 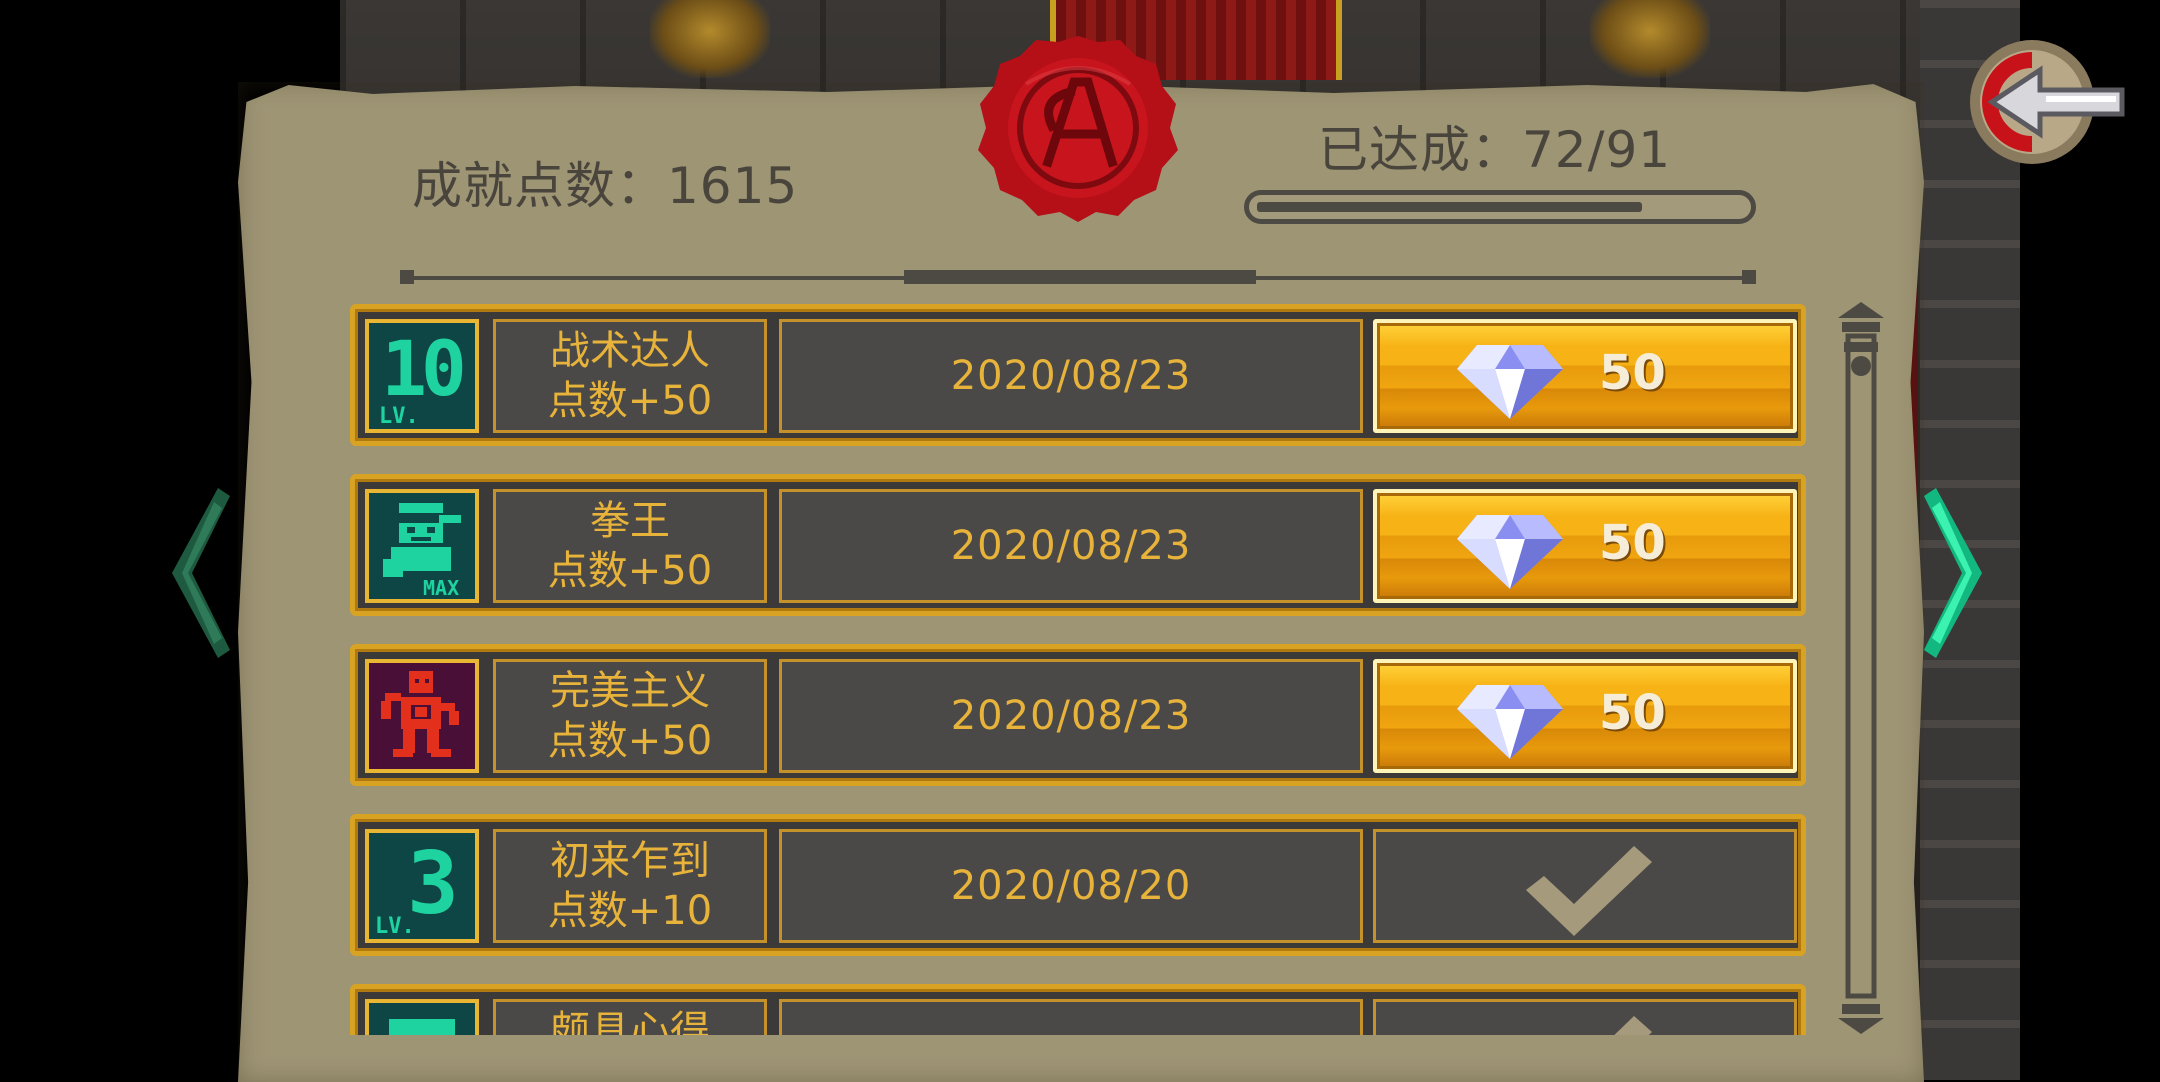 What do you see at coordinates (2047, 102) in the screenshot?
I see `back-arrow-button` at bounding box center [2047, 102].